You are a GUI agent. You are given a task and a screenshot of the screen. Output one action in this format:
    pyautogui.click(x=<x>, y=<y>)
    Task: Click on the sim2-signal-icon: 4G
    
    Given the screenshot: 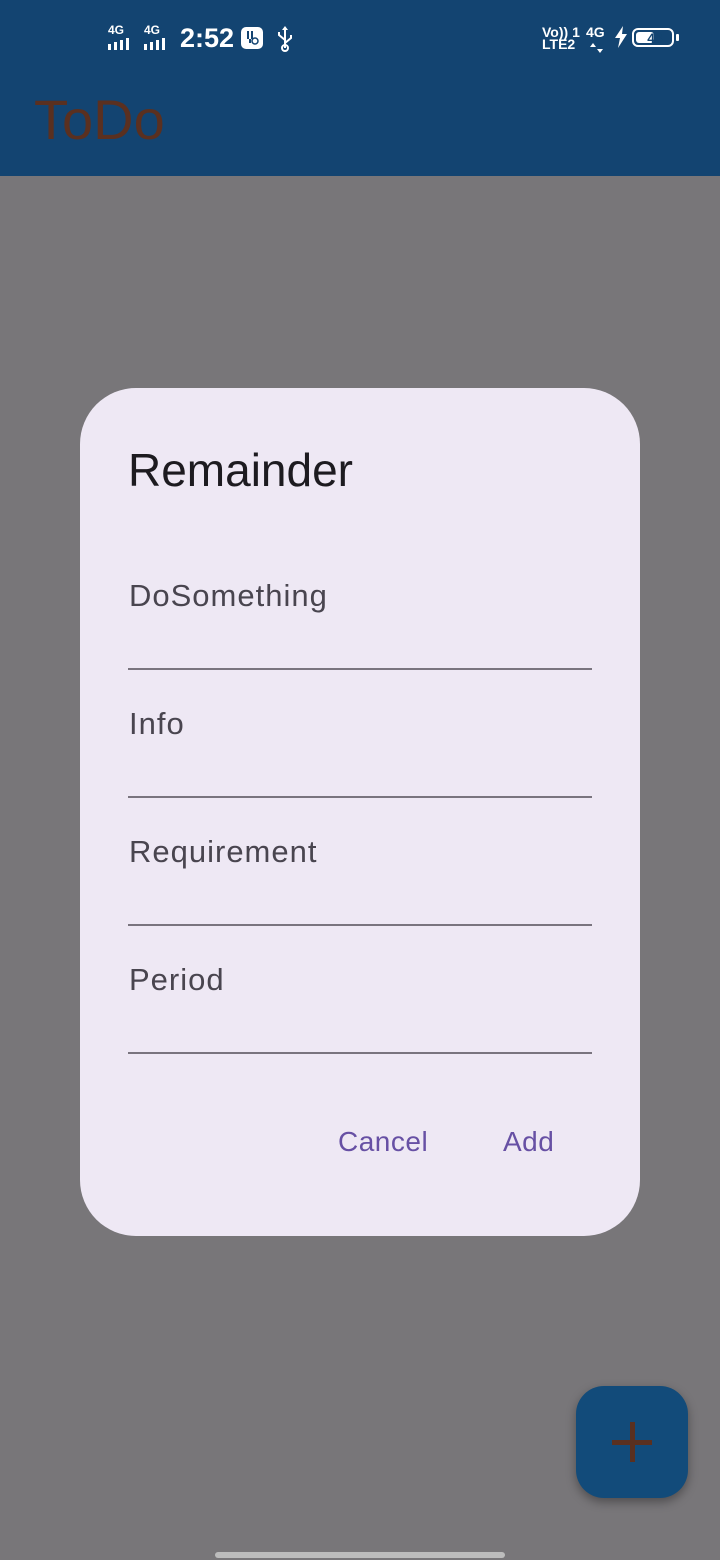 What is the action you would take?
    pyautogui.click(x=154, y=37)
    